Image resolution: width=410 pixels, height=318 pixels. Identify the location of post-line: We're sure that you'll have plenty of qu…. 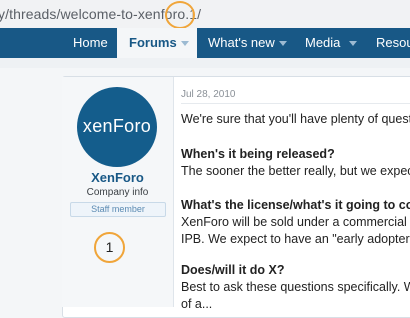
(295, 119).